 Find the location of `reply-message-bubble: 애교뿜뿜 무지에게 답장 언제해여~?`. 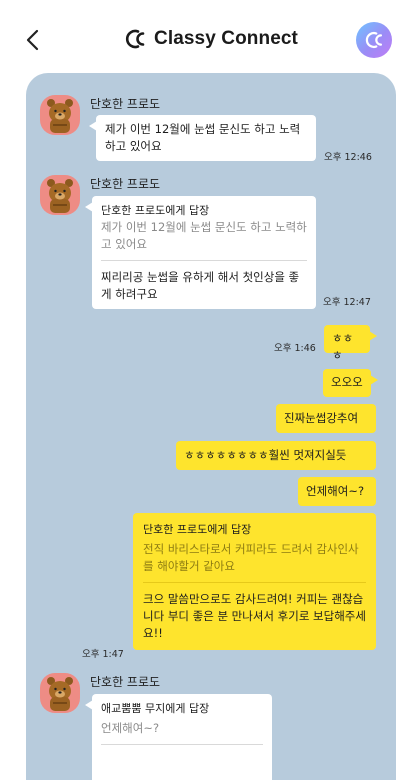

reply-message-bubble: 애교뿜뿜 무지에게 답장 언제해여~? is located at coordinates (178, 737).